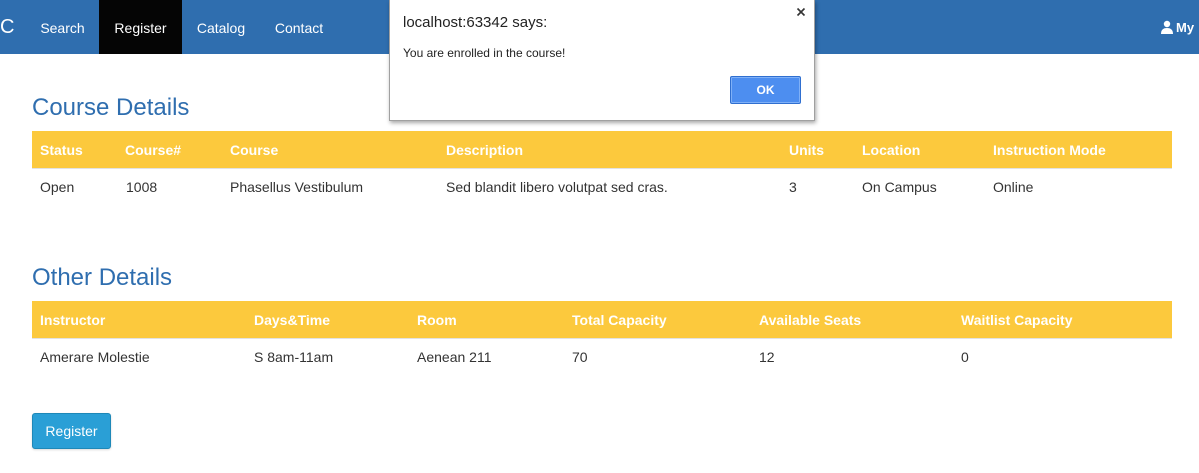  I want to click on user-menu: My, so click(1177, 27).